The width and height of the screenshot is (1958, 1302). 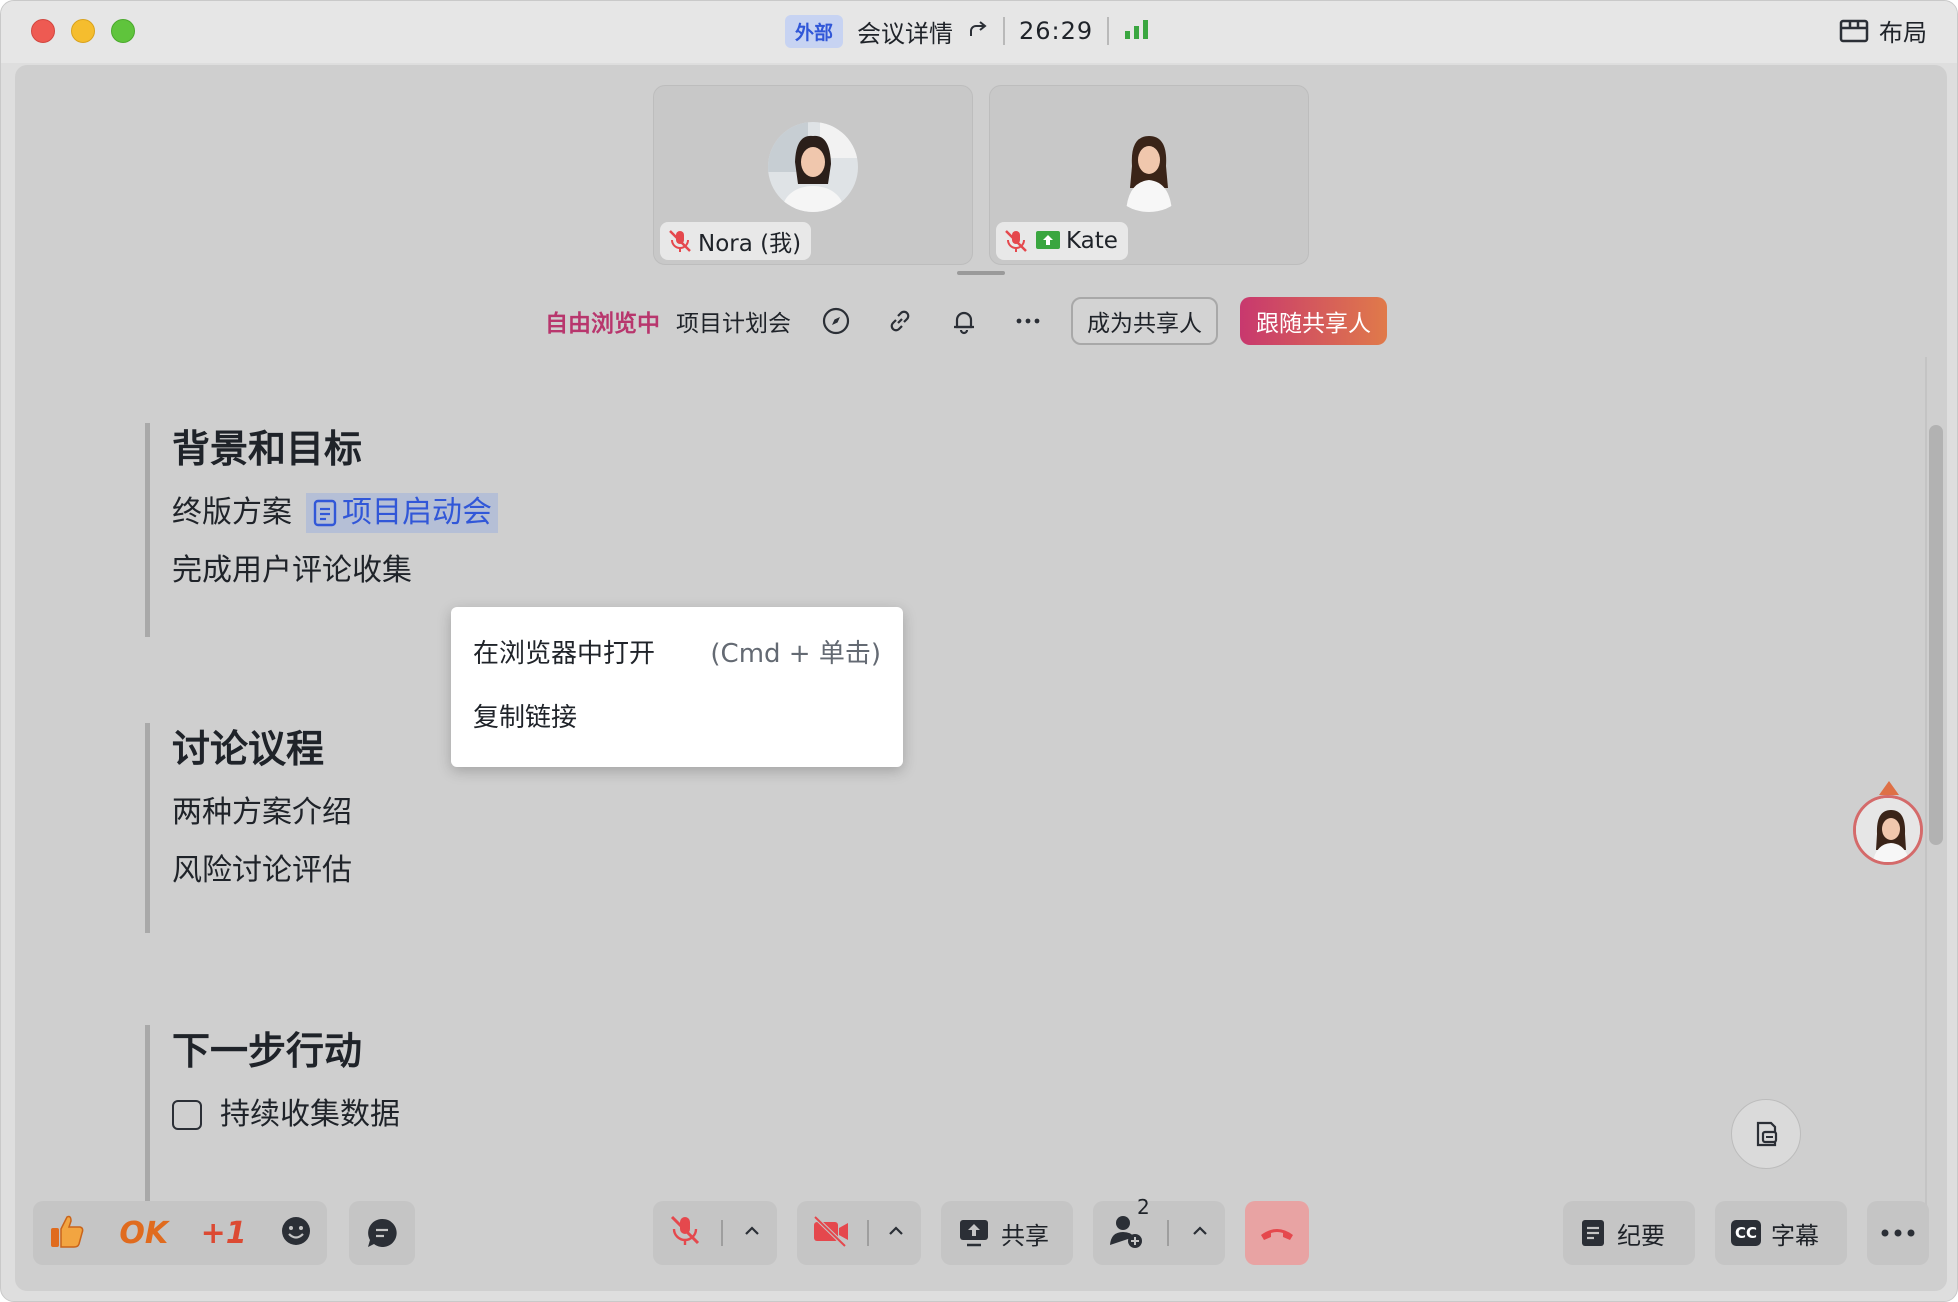 I want to click on task-item: 持续收集数据, so click(x=286, y=1115).